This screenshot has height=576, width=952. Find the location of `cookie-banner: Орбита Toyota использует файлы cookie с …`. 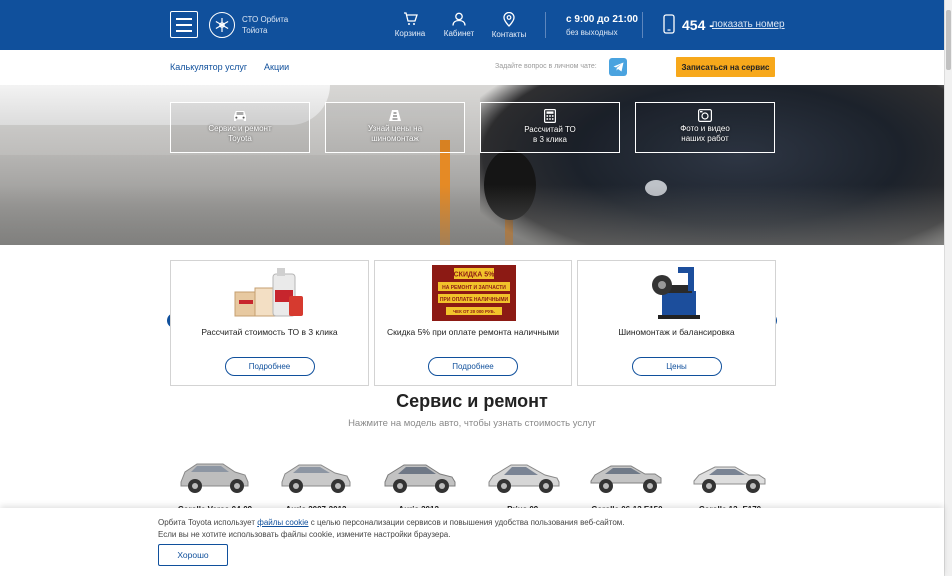

cookie-banner: Орбита Toyota использует файлы cookie с … is located at coordinates (472, 542).